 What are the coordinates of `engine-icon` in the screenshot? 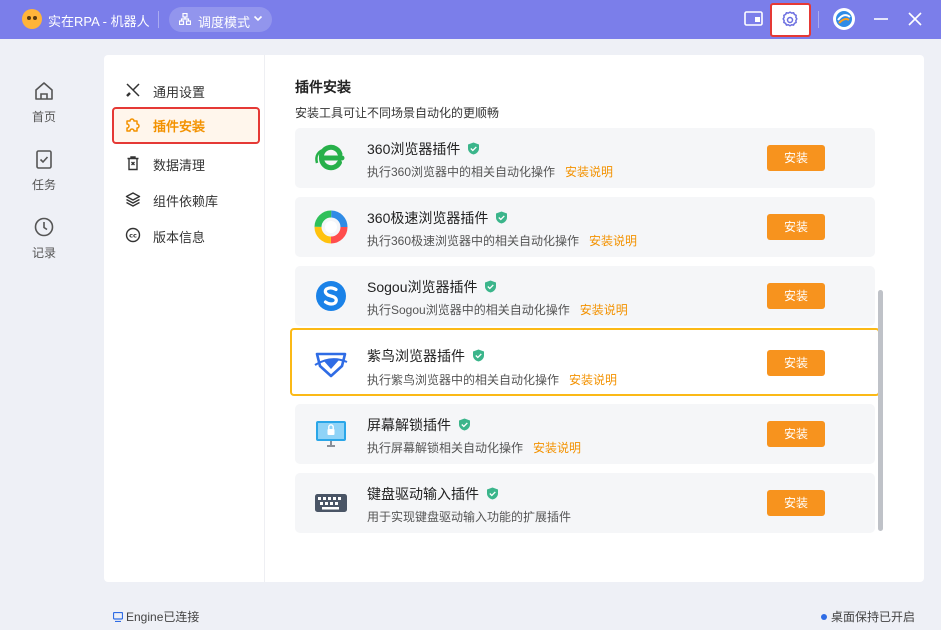 It's located at (118, 617).